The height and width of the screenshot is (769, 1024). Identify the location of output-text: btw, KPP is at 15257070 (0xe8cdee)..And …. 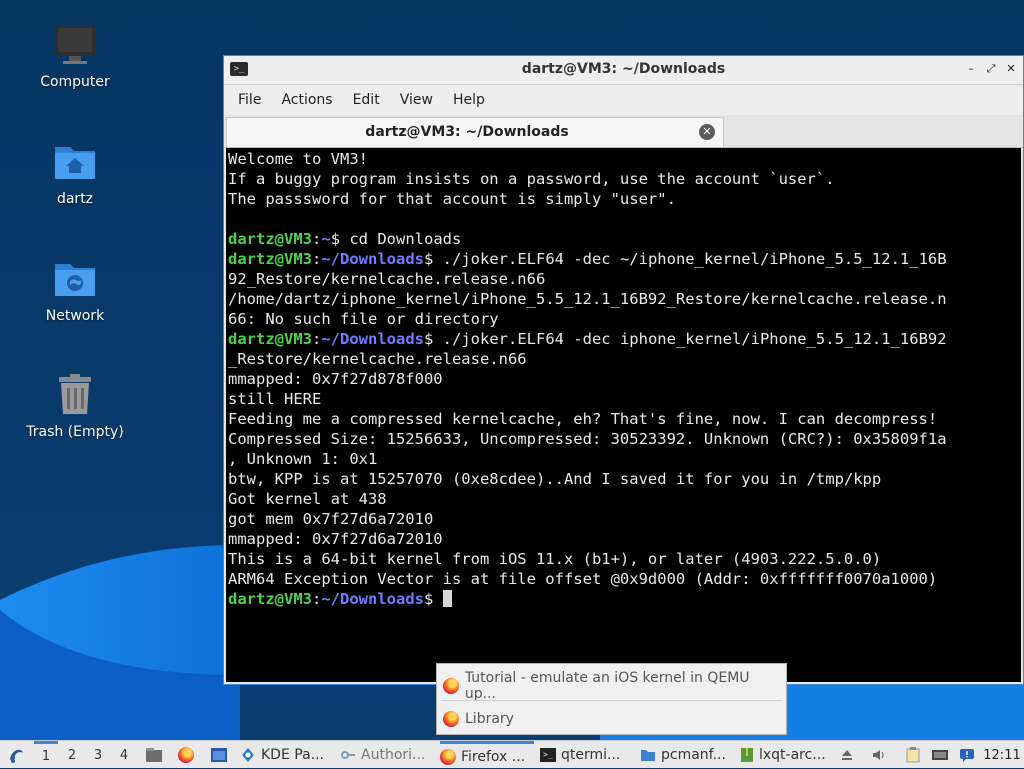
(555, 479).